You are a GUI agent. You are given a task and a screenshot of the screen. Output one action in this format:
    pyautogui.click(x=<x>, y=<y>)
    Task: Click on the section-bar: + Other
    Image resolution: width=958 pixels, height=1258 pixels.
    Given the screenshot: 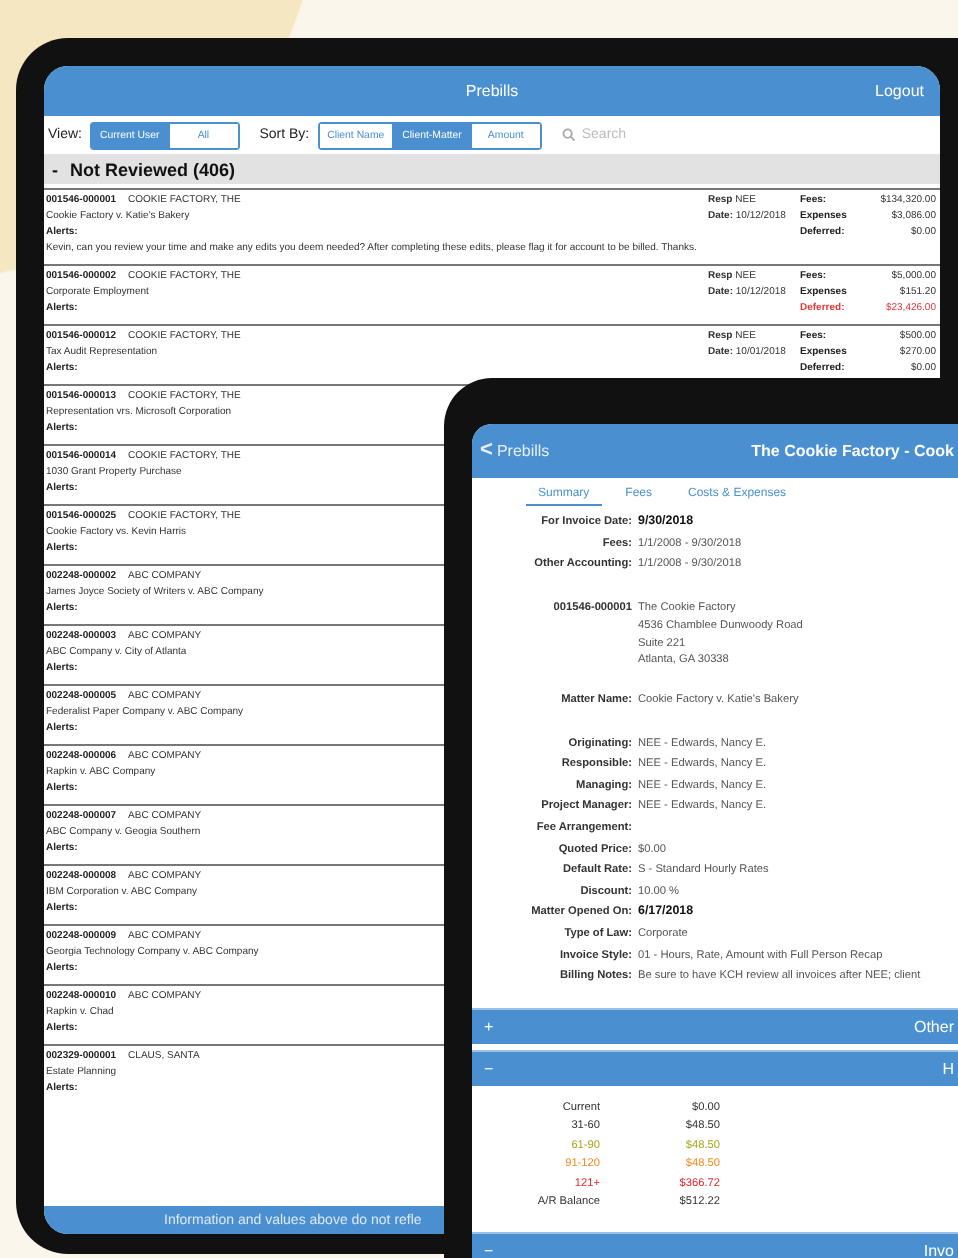 What is the action you would take?
    pyautogui.click(x=715, y=1025)
    